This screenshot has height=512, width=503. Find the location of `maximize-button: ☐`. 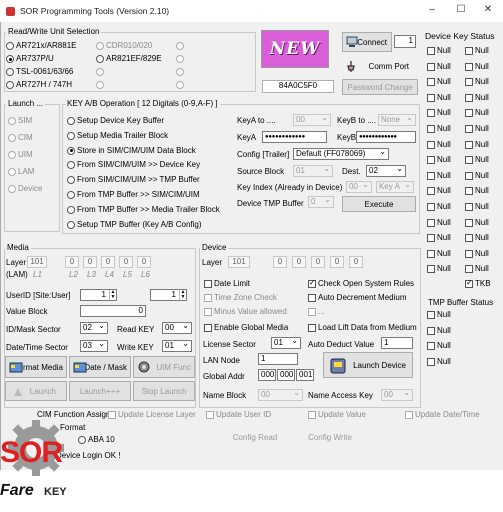

maximize-button: ☐ is located at coordinates (461, 11).